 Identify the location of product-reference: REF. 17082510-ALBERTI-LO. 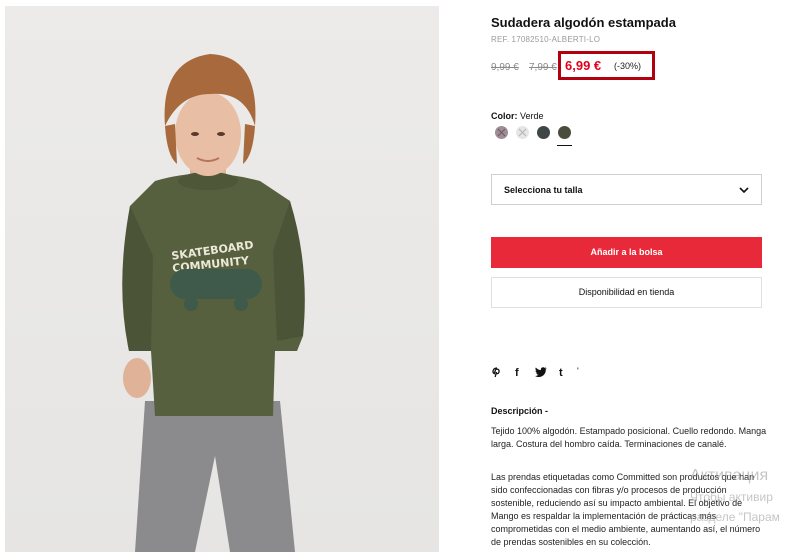
(546, 39).